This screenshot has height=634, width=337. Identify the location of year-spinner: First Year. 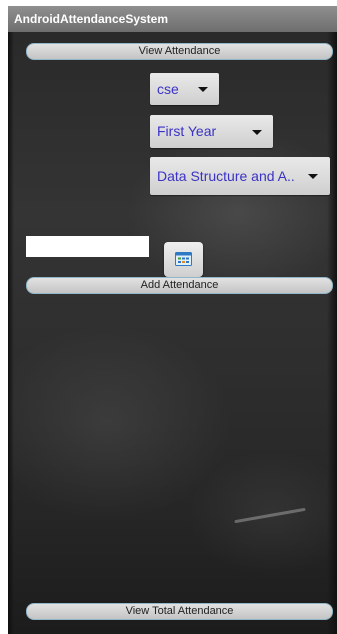
(211, 131).